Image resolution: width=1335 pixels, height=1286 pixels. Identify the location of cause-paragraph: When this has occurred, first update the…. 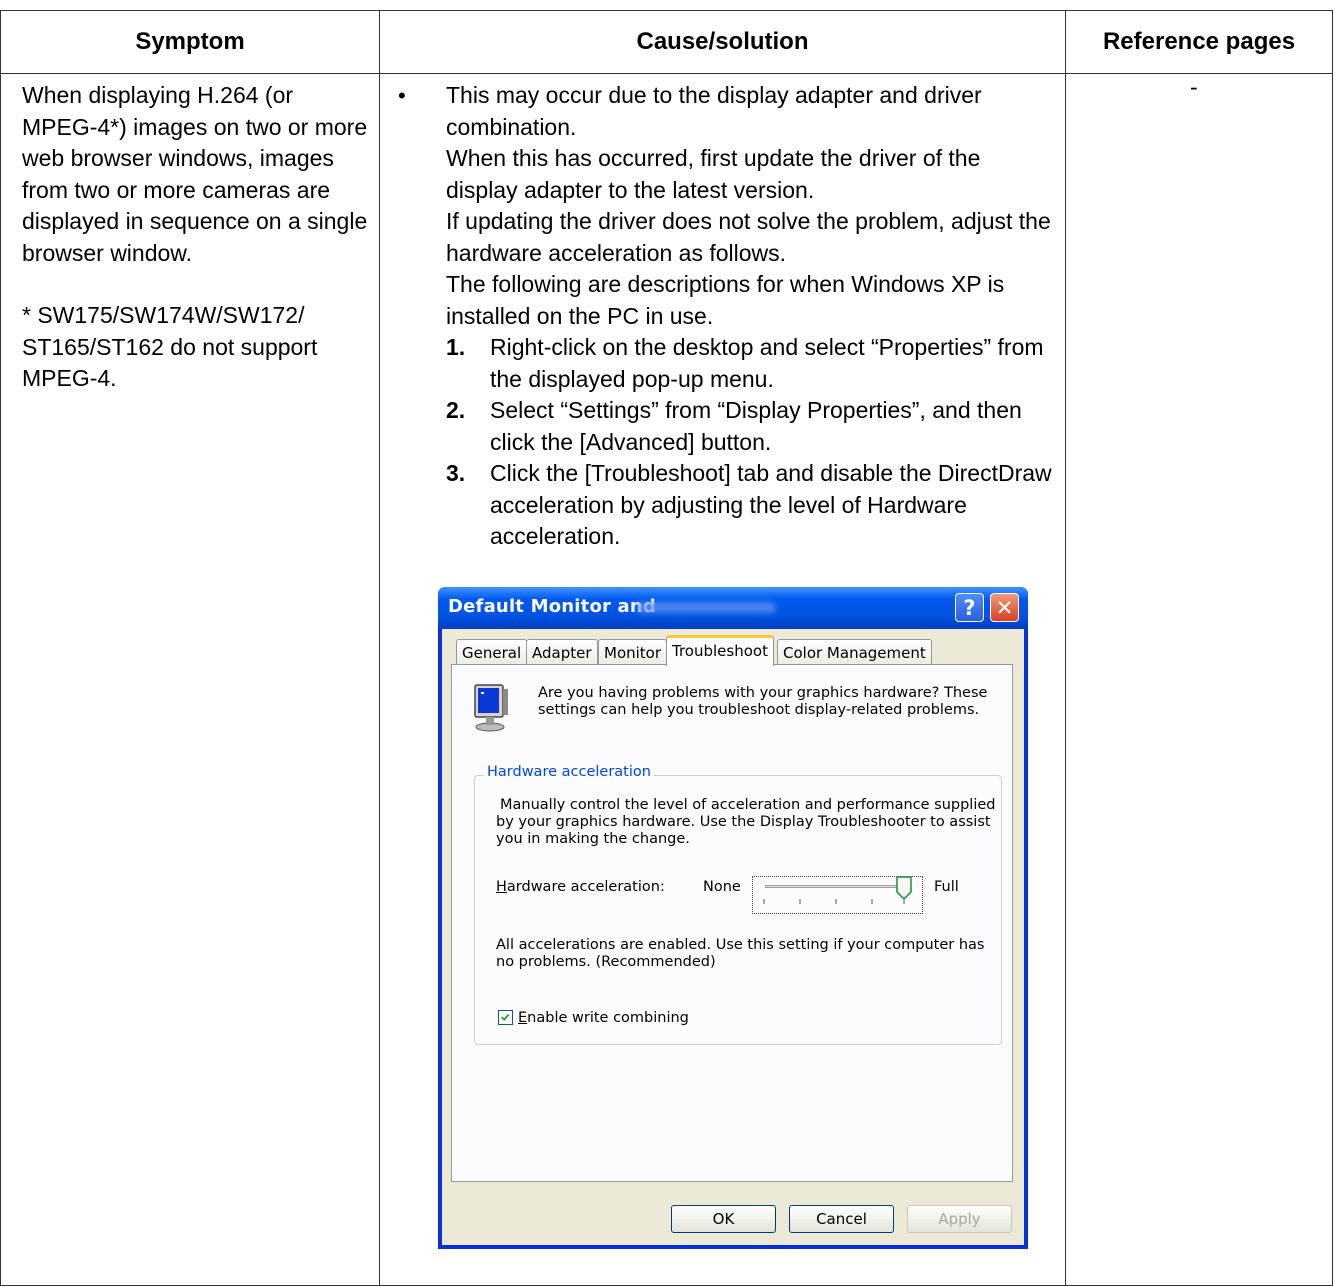
(713, 174).